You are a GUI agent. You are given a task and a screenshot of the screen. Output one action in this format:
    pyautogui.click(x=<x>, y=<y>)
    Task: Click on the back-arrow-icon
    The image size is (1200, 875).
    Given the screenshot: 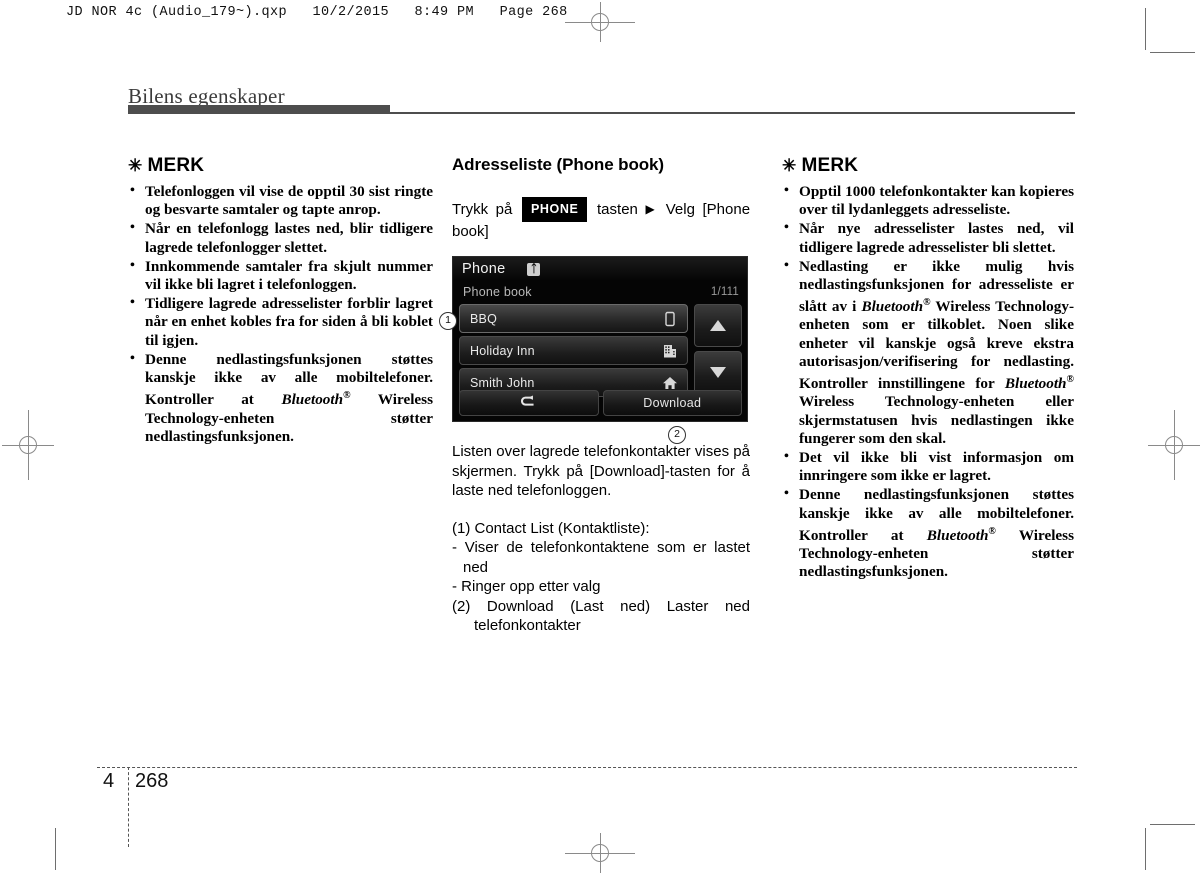 What is the action you would take?
    pyautogui.click(x=529, y=403)
    